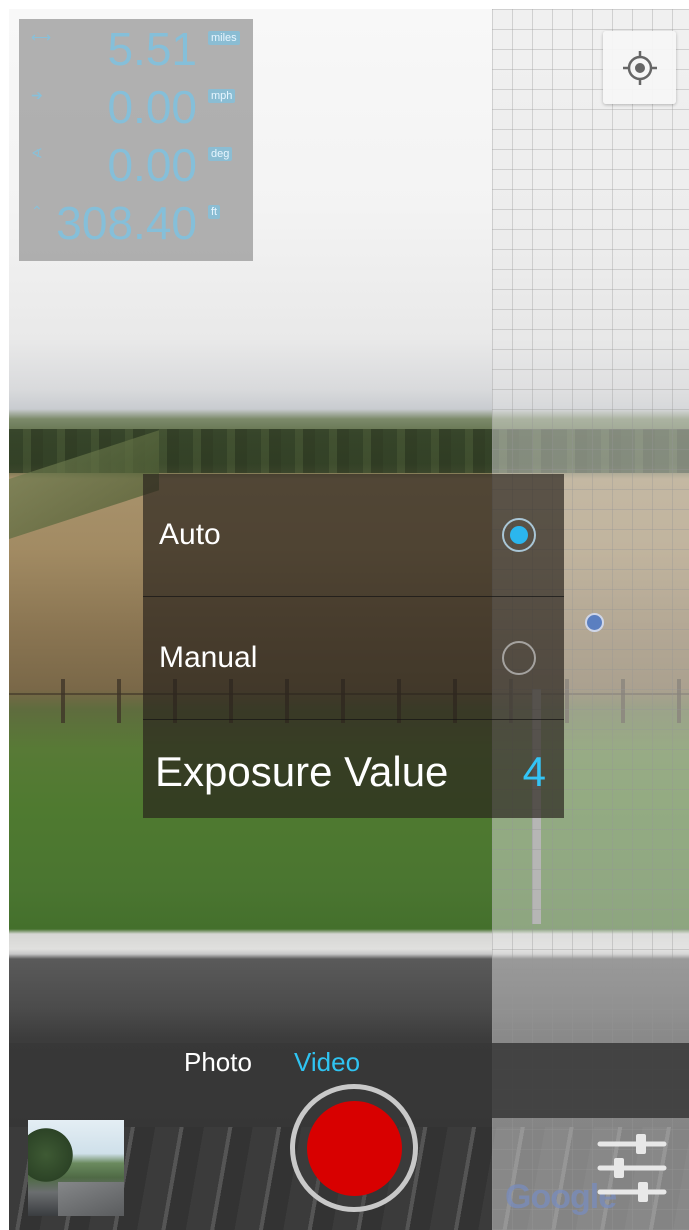 Image resolution: width=689 pixels, height=1230 pixels. I want to click on thumbnail-road, so click(91, 1199).